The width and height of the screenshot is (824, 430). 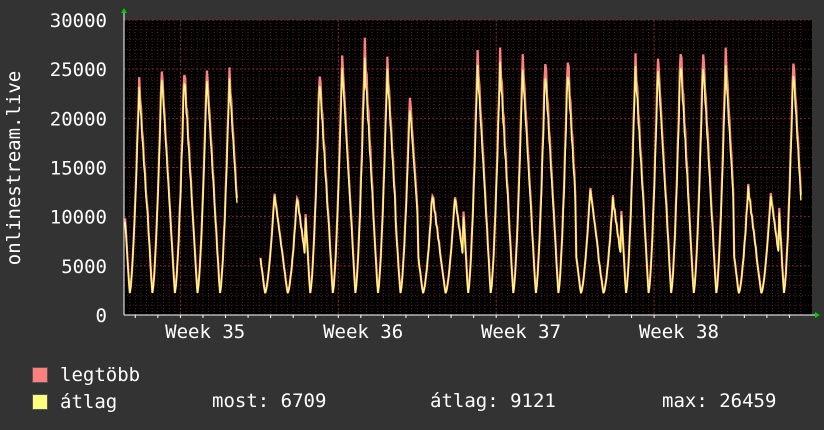 What do you see at coordinates (363, 332) in the screenshot?
I see `x-tick-label: Week 36` at bounding box center [363, 332].